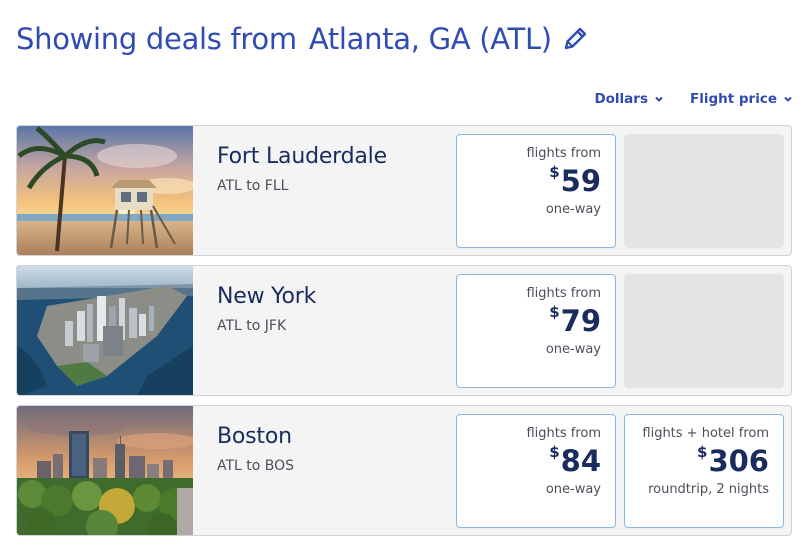  I want to click on currency-dropdown: Dollars, so click(629, 99).